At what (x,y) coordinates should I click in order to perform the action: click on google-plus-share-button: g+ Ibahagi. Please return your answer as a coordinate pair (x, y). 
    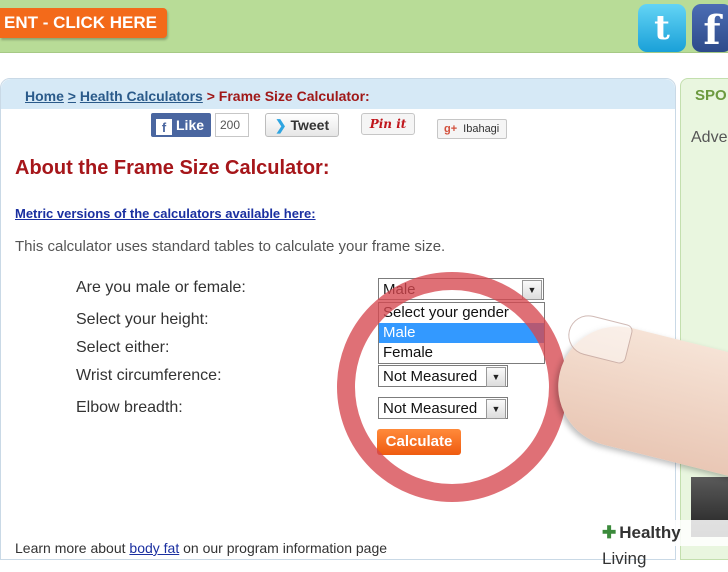
    Looking at the image, I should click on (472, 129).